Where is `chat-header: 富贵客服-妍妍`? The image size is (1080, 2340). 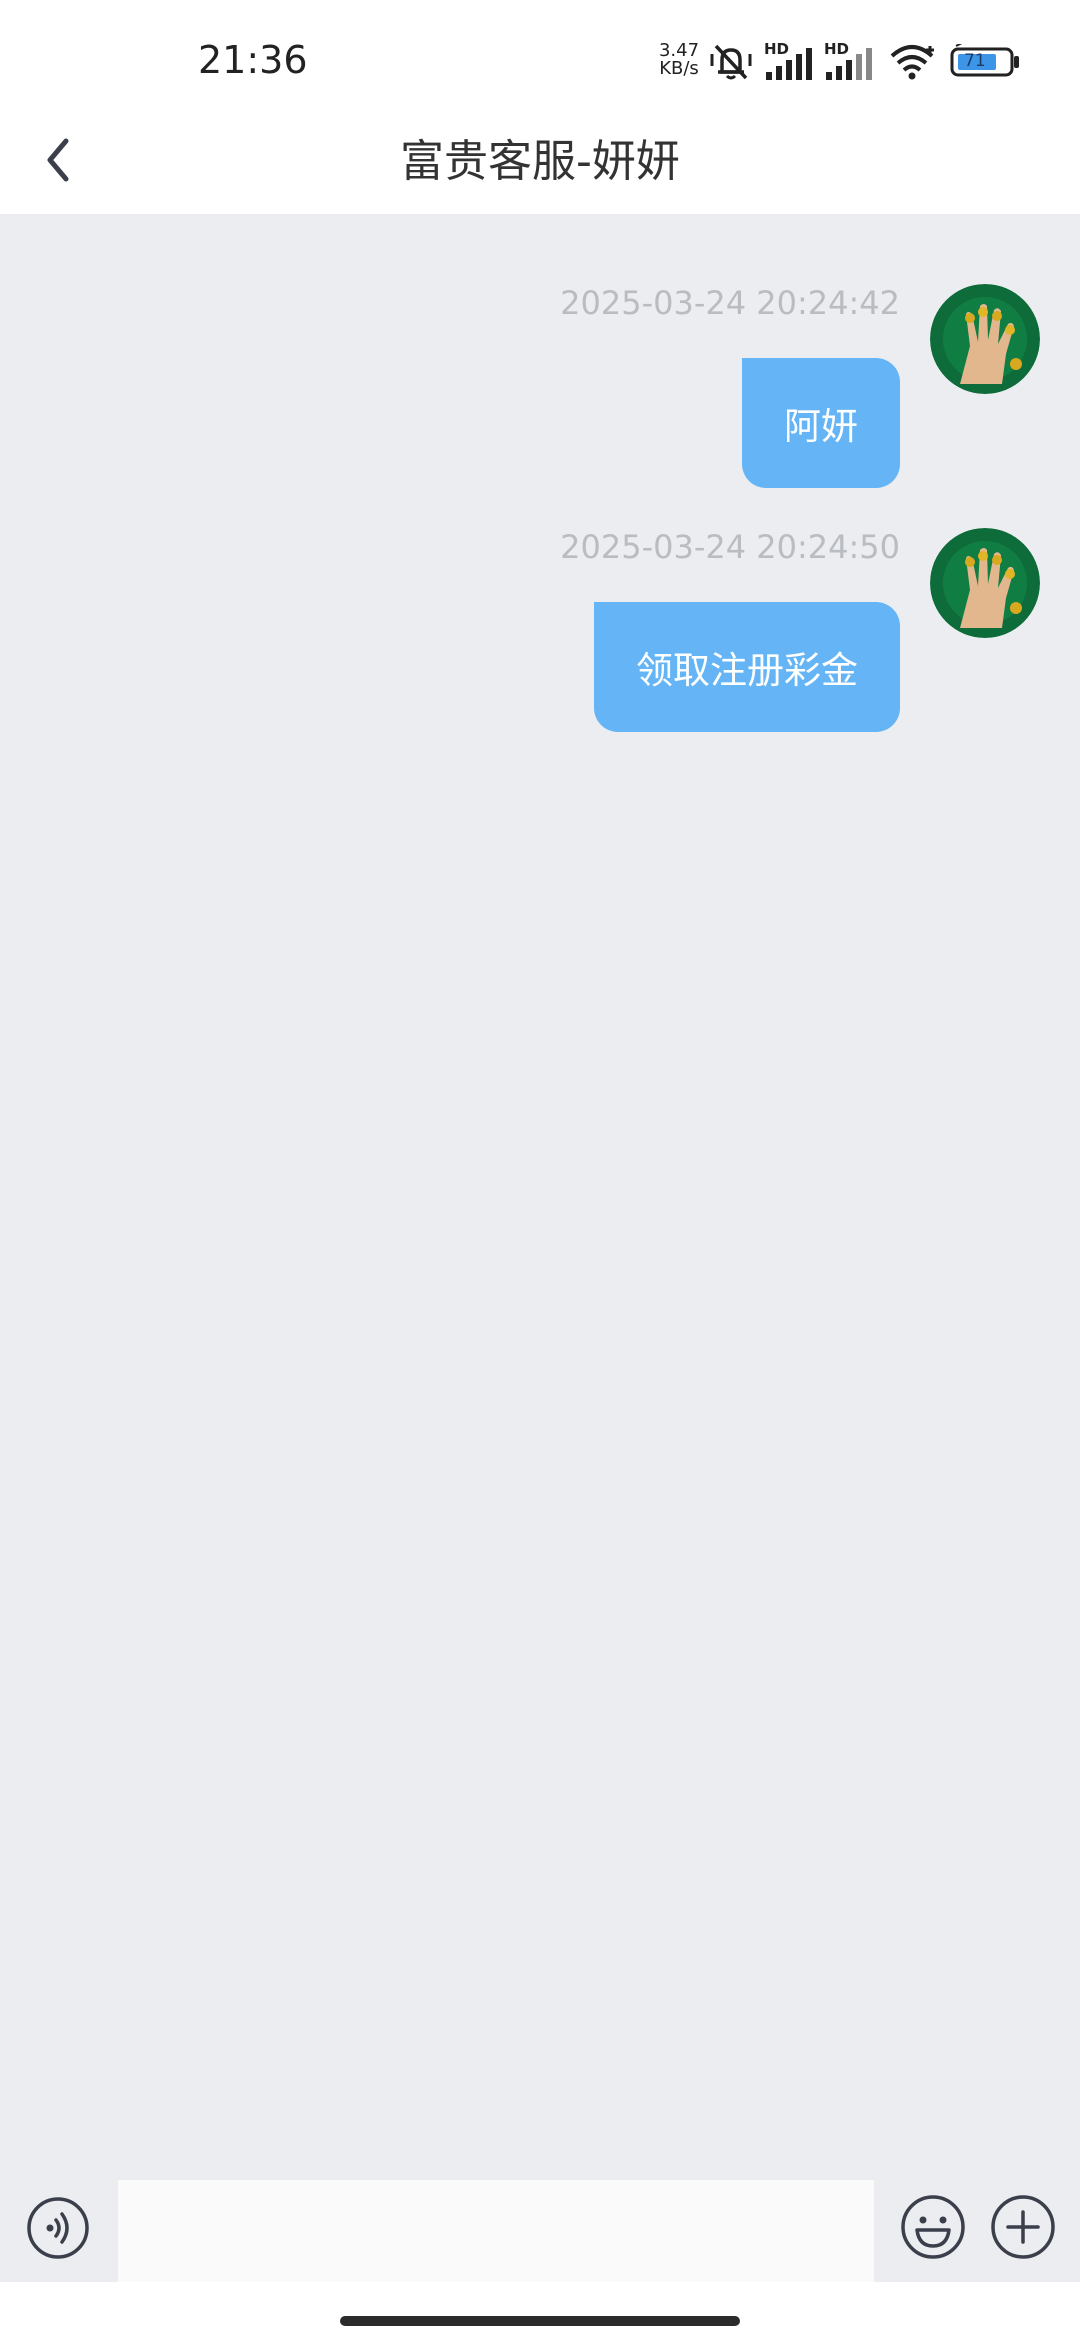
chat-header: 富贵客服-妍妍 is located at coordinates (540, 162).